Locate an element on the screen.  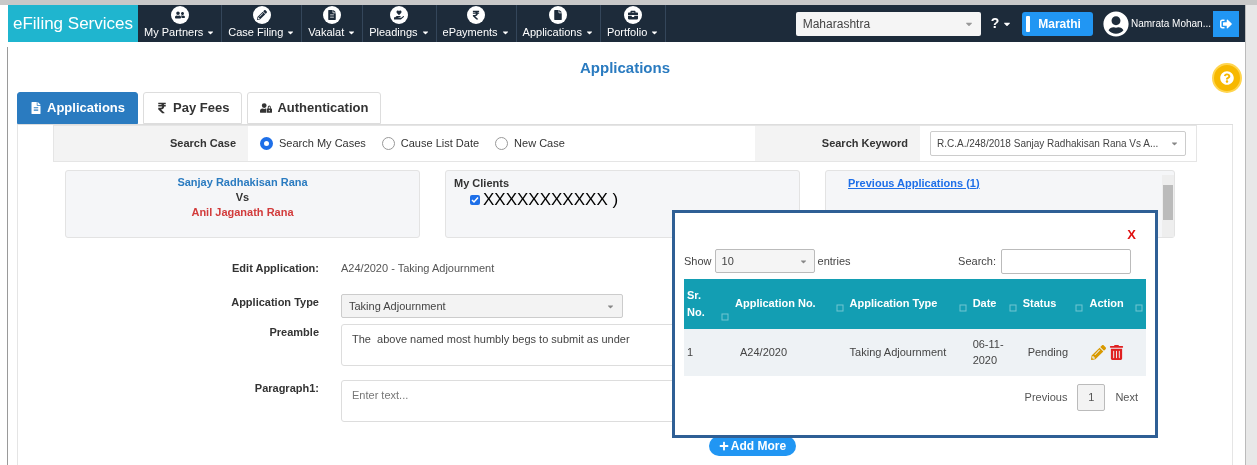
table-cell: 06-11-2020 is located at coordinates (994, 352).